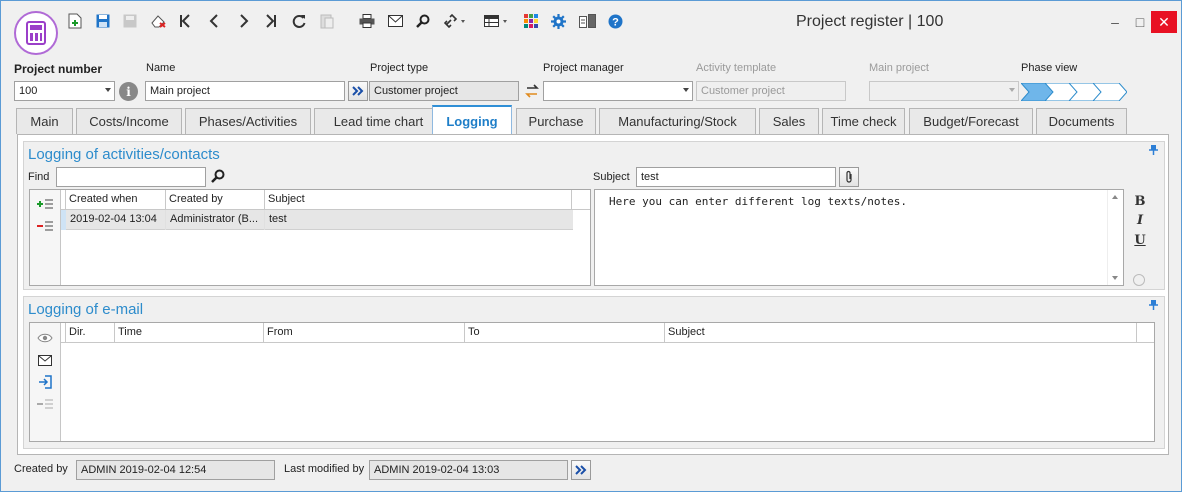 This screenshot has width=1182, height=492. Describe the element at coordinates (558, 21) in the screenshot. I see `settings-icon` at that location.